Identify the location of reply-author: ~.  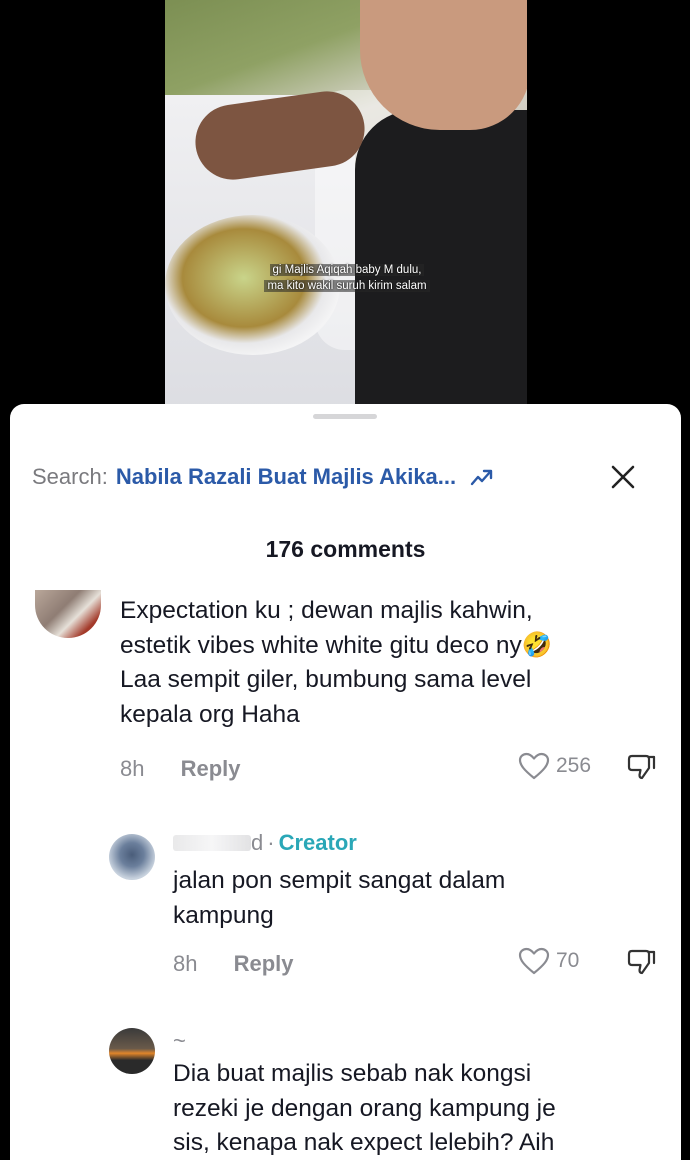
(179, 1041).